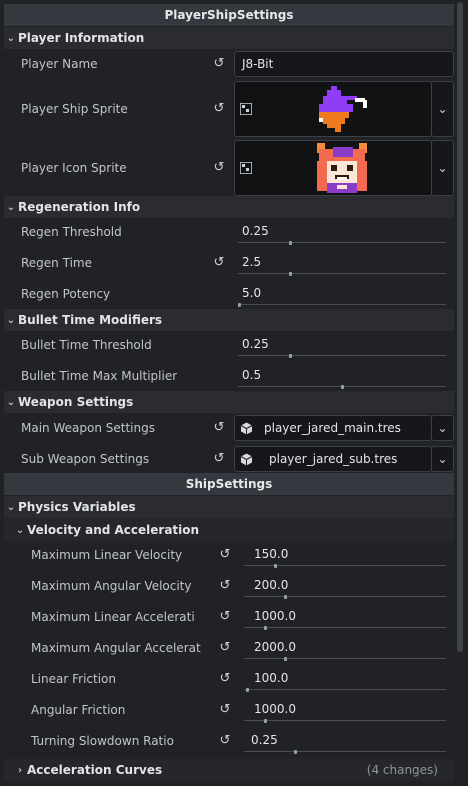  Describe the element at coordinates (95, 770) in the screenshot. I see `group-label: Acceleration Curves` at that location.